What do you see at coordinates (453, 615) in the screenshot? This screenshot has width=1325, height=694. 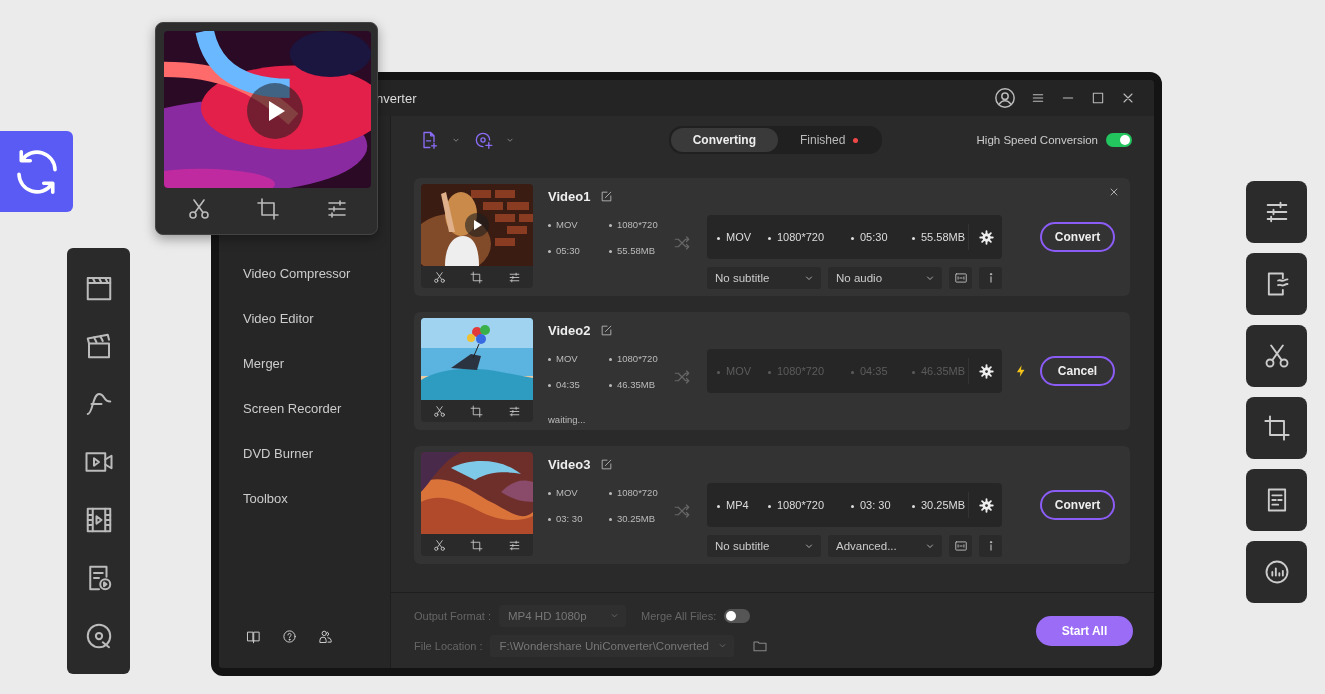 I see `output-format-label: Output Format :` at bounding box center [453, 615].